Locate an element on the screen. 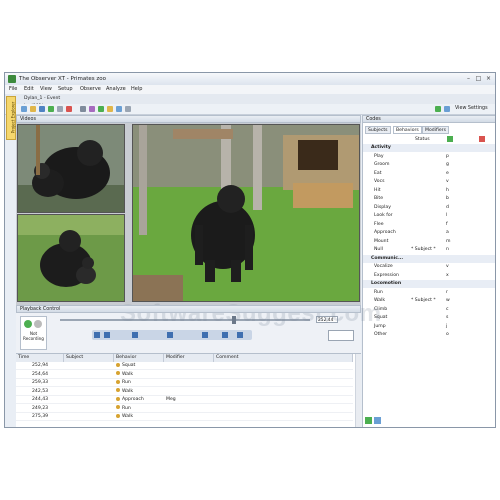  code-item: Other o is located at coordinates (429, 335).